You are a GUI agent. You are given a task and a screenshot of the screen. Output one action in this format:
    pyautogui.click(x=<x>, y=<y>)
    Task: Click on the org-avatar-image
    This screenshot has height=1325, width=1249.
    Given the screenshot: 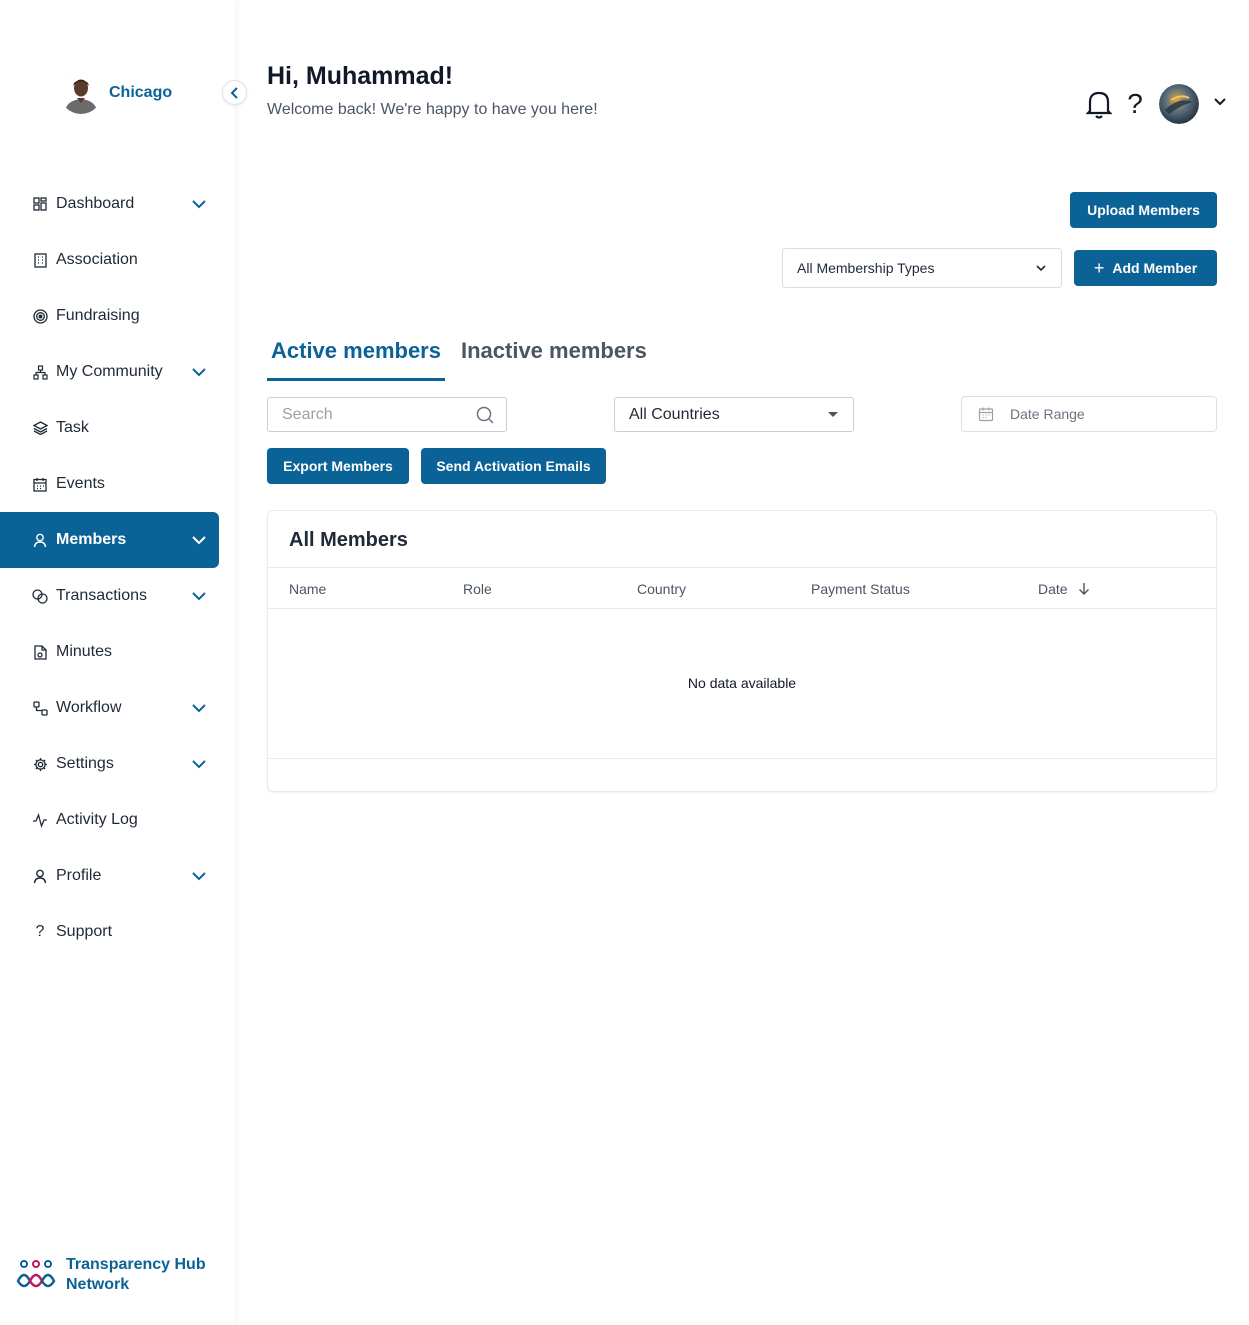 What is the action you would take?
    pyautogui.click(x=81, y=93)
    